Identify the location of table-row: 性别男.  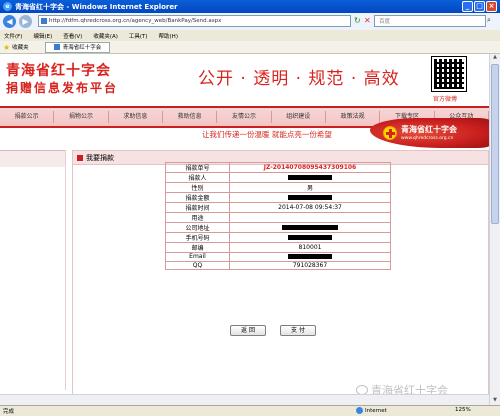
(278, 187).